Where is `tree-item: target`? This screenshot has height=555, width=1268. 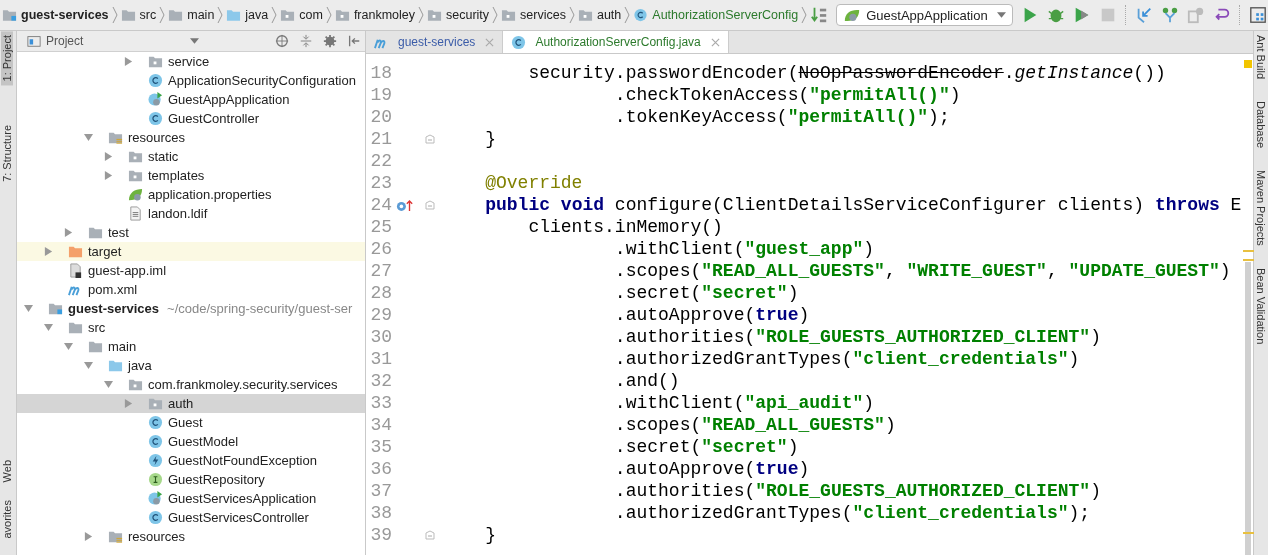 tree-item: target is located at coordinates (191, 251).